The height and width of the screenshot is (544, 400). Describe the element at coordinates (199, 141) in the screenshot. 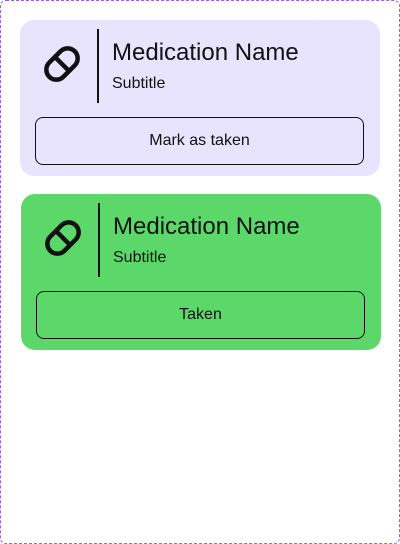

I see `mark-as-taken-button: Mark as taken` at that location.